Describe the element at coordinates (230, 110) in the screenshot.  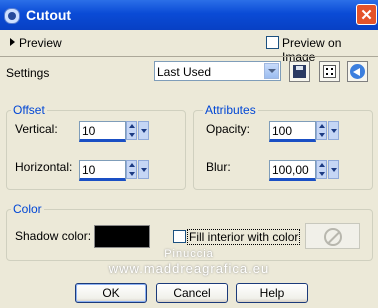
I see `attributes-legend: Attributes` at that location.